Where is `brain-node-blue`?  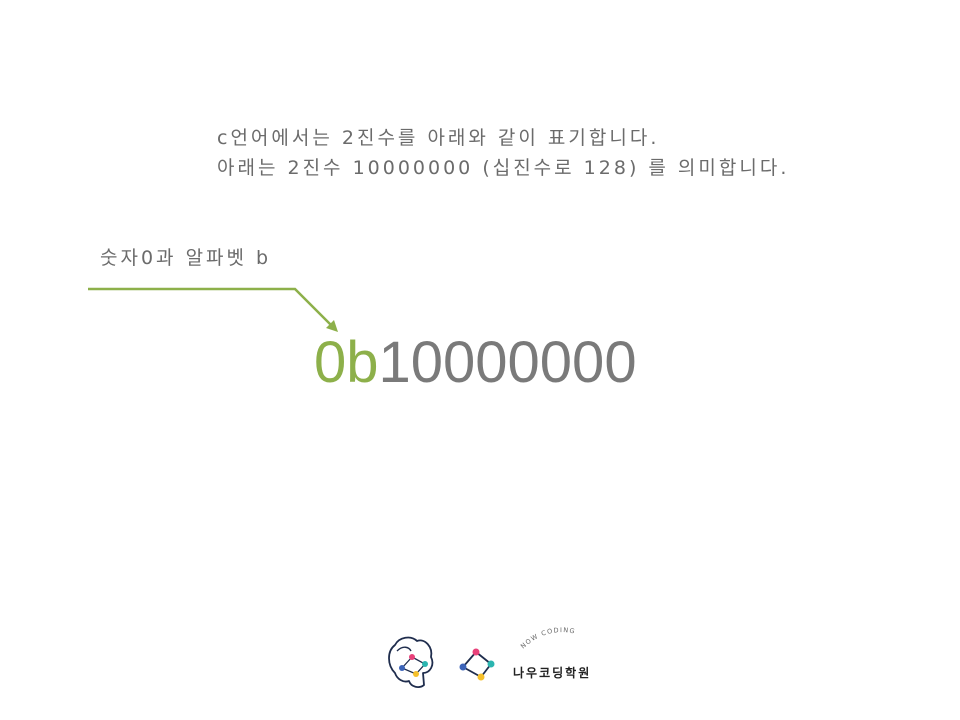 brain-node-blue is located at coordinates (402, 668).